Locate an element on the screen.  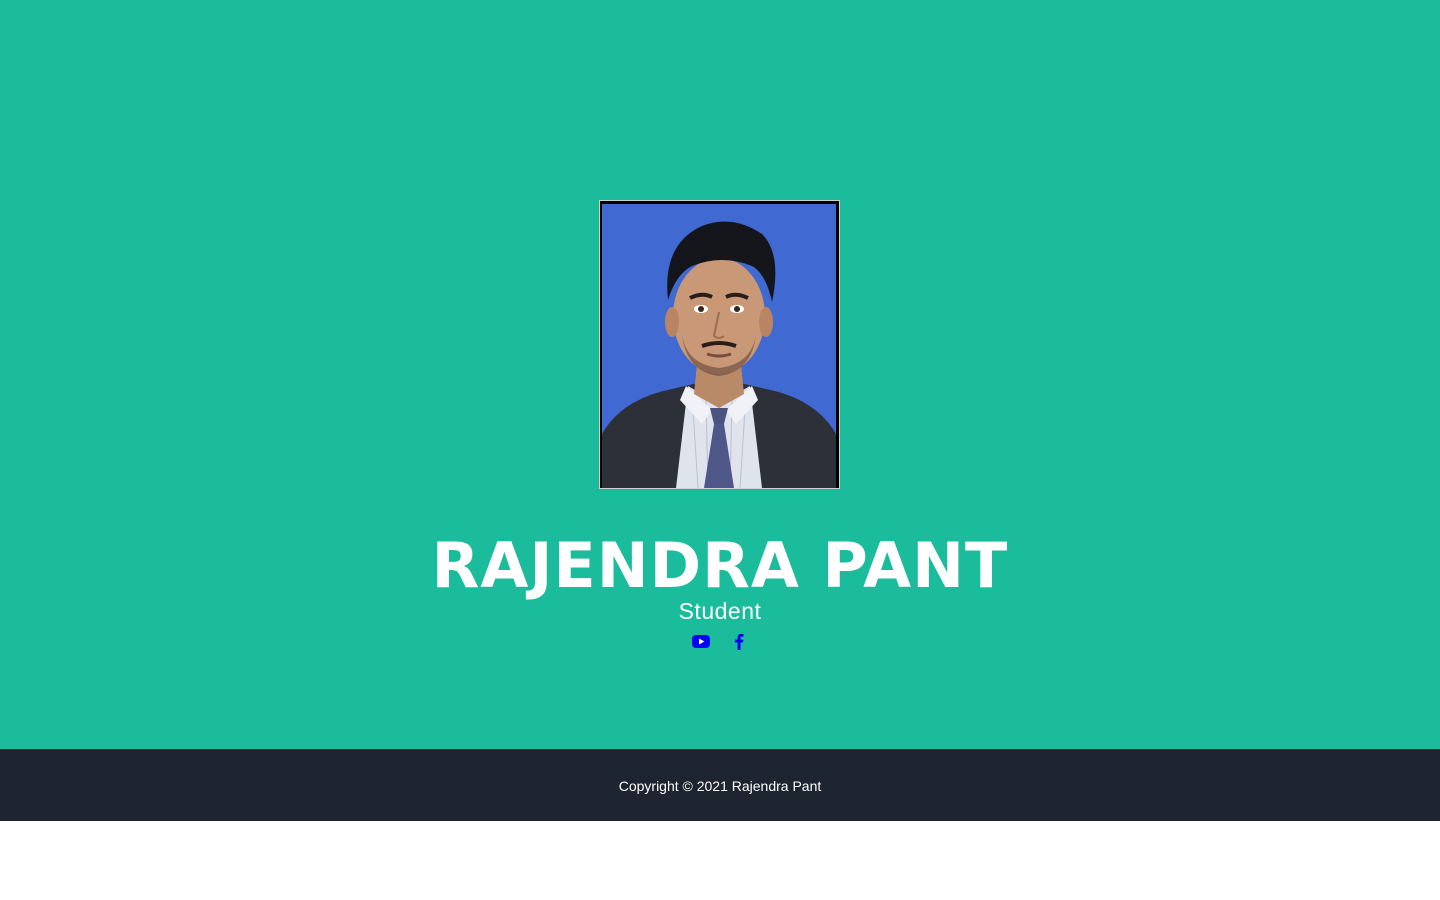
profile-photo is located at coordinates (719, 346).